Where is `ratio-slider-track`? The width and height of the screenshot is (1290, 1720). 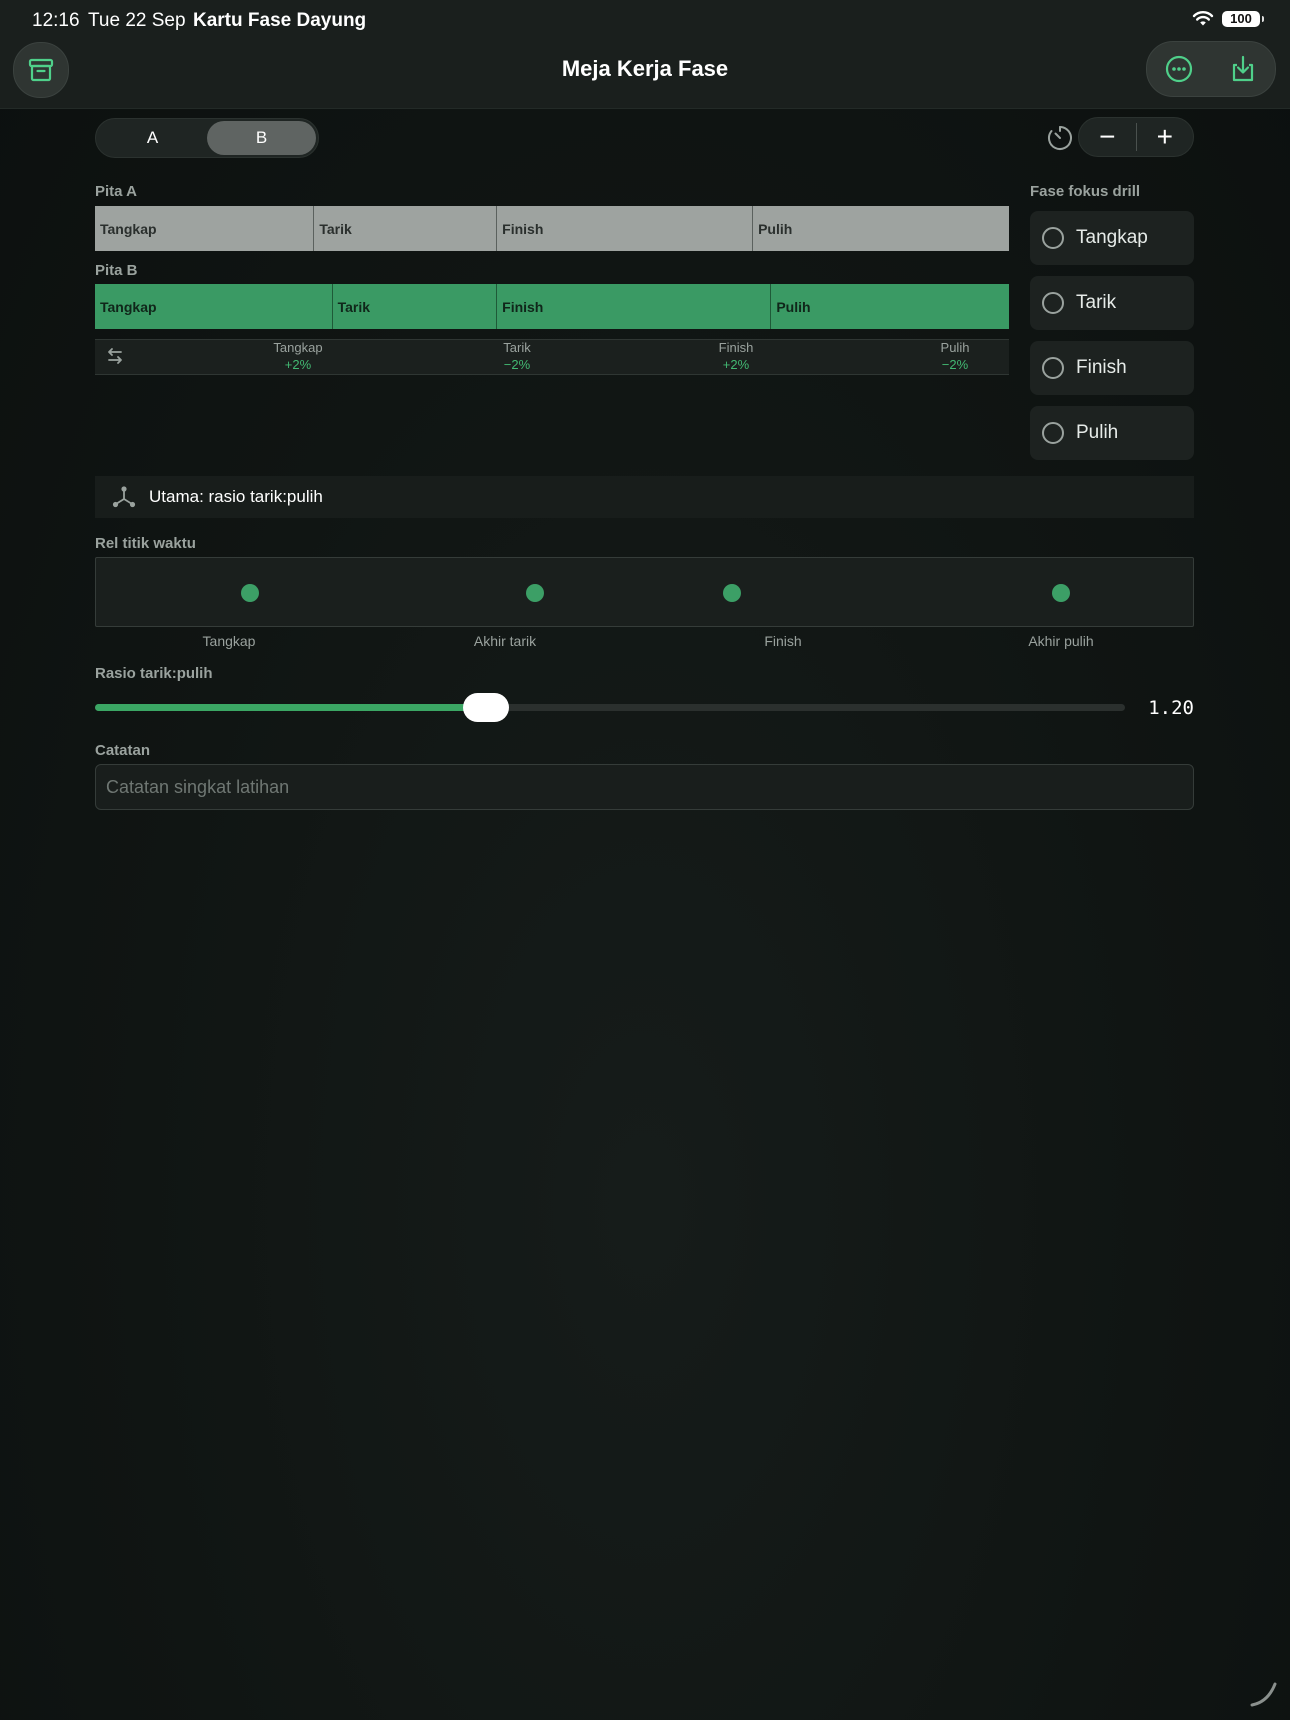
ratio-slider-track is located at coordinates (610, 707).